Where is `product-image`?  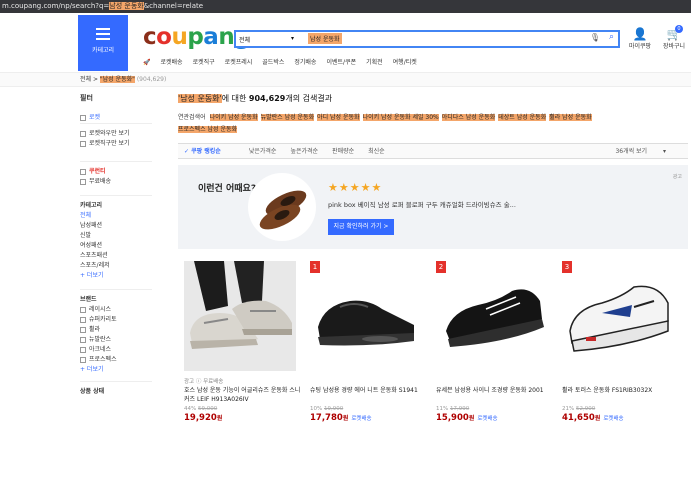
product-image is located at coordinates (240, 316).